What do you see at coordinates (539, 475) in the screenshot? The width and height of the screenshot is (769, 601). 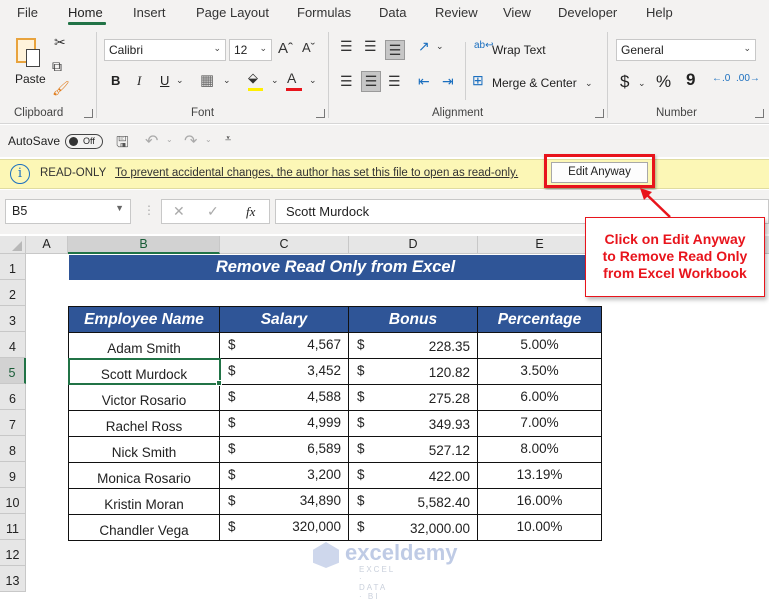 I see `percentage-cell: 13.19%` at bounding box center [539, 475].